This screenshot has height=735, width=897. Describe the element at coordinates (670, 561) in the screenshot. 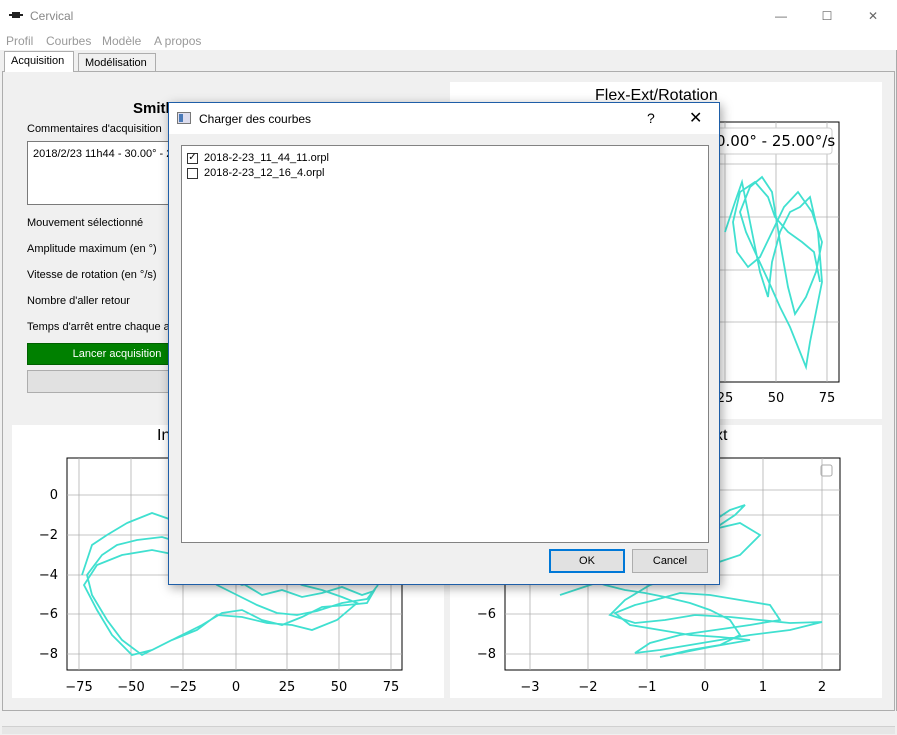

I see `cancel-button: Cancel` at that location.